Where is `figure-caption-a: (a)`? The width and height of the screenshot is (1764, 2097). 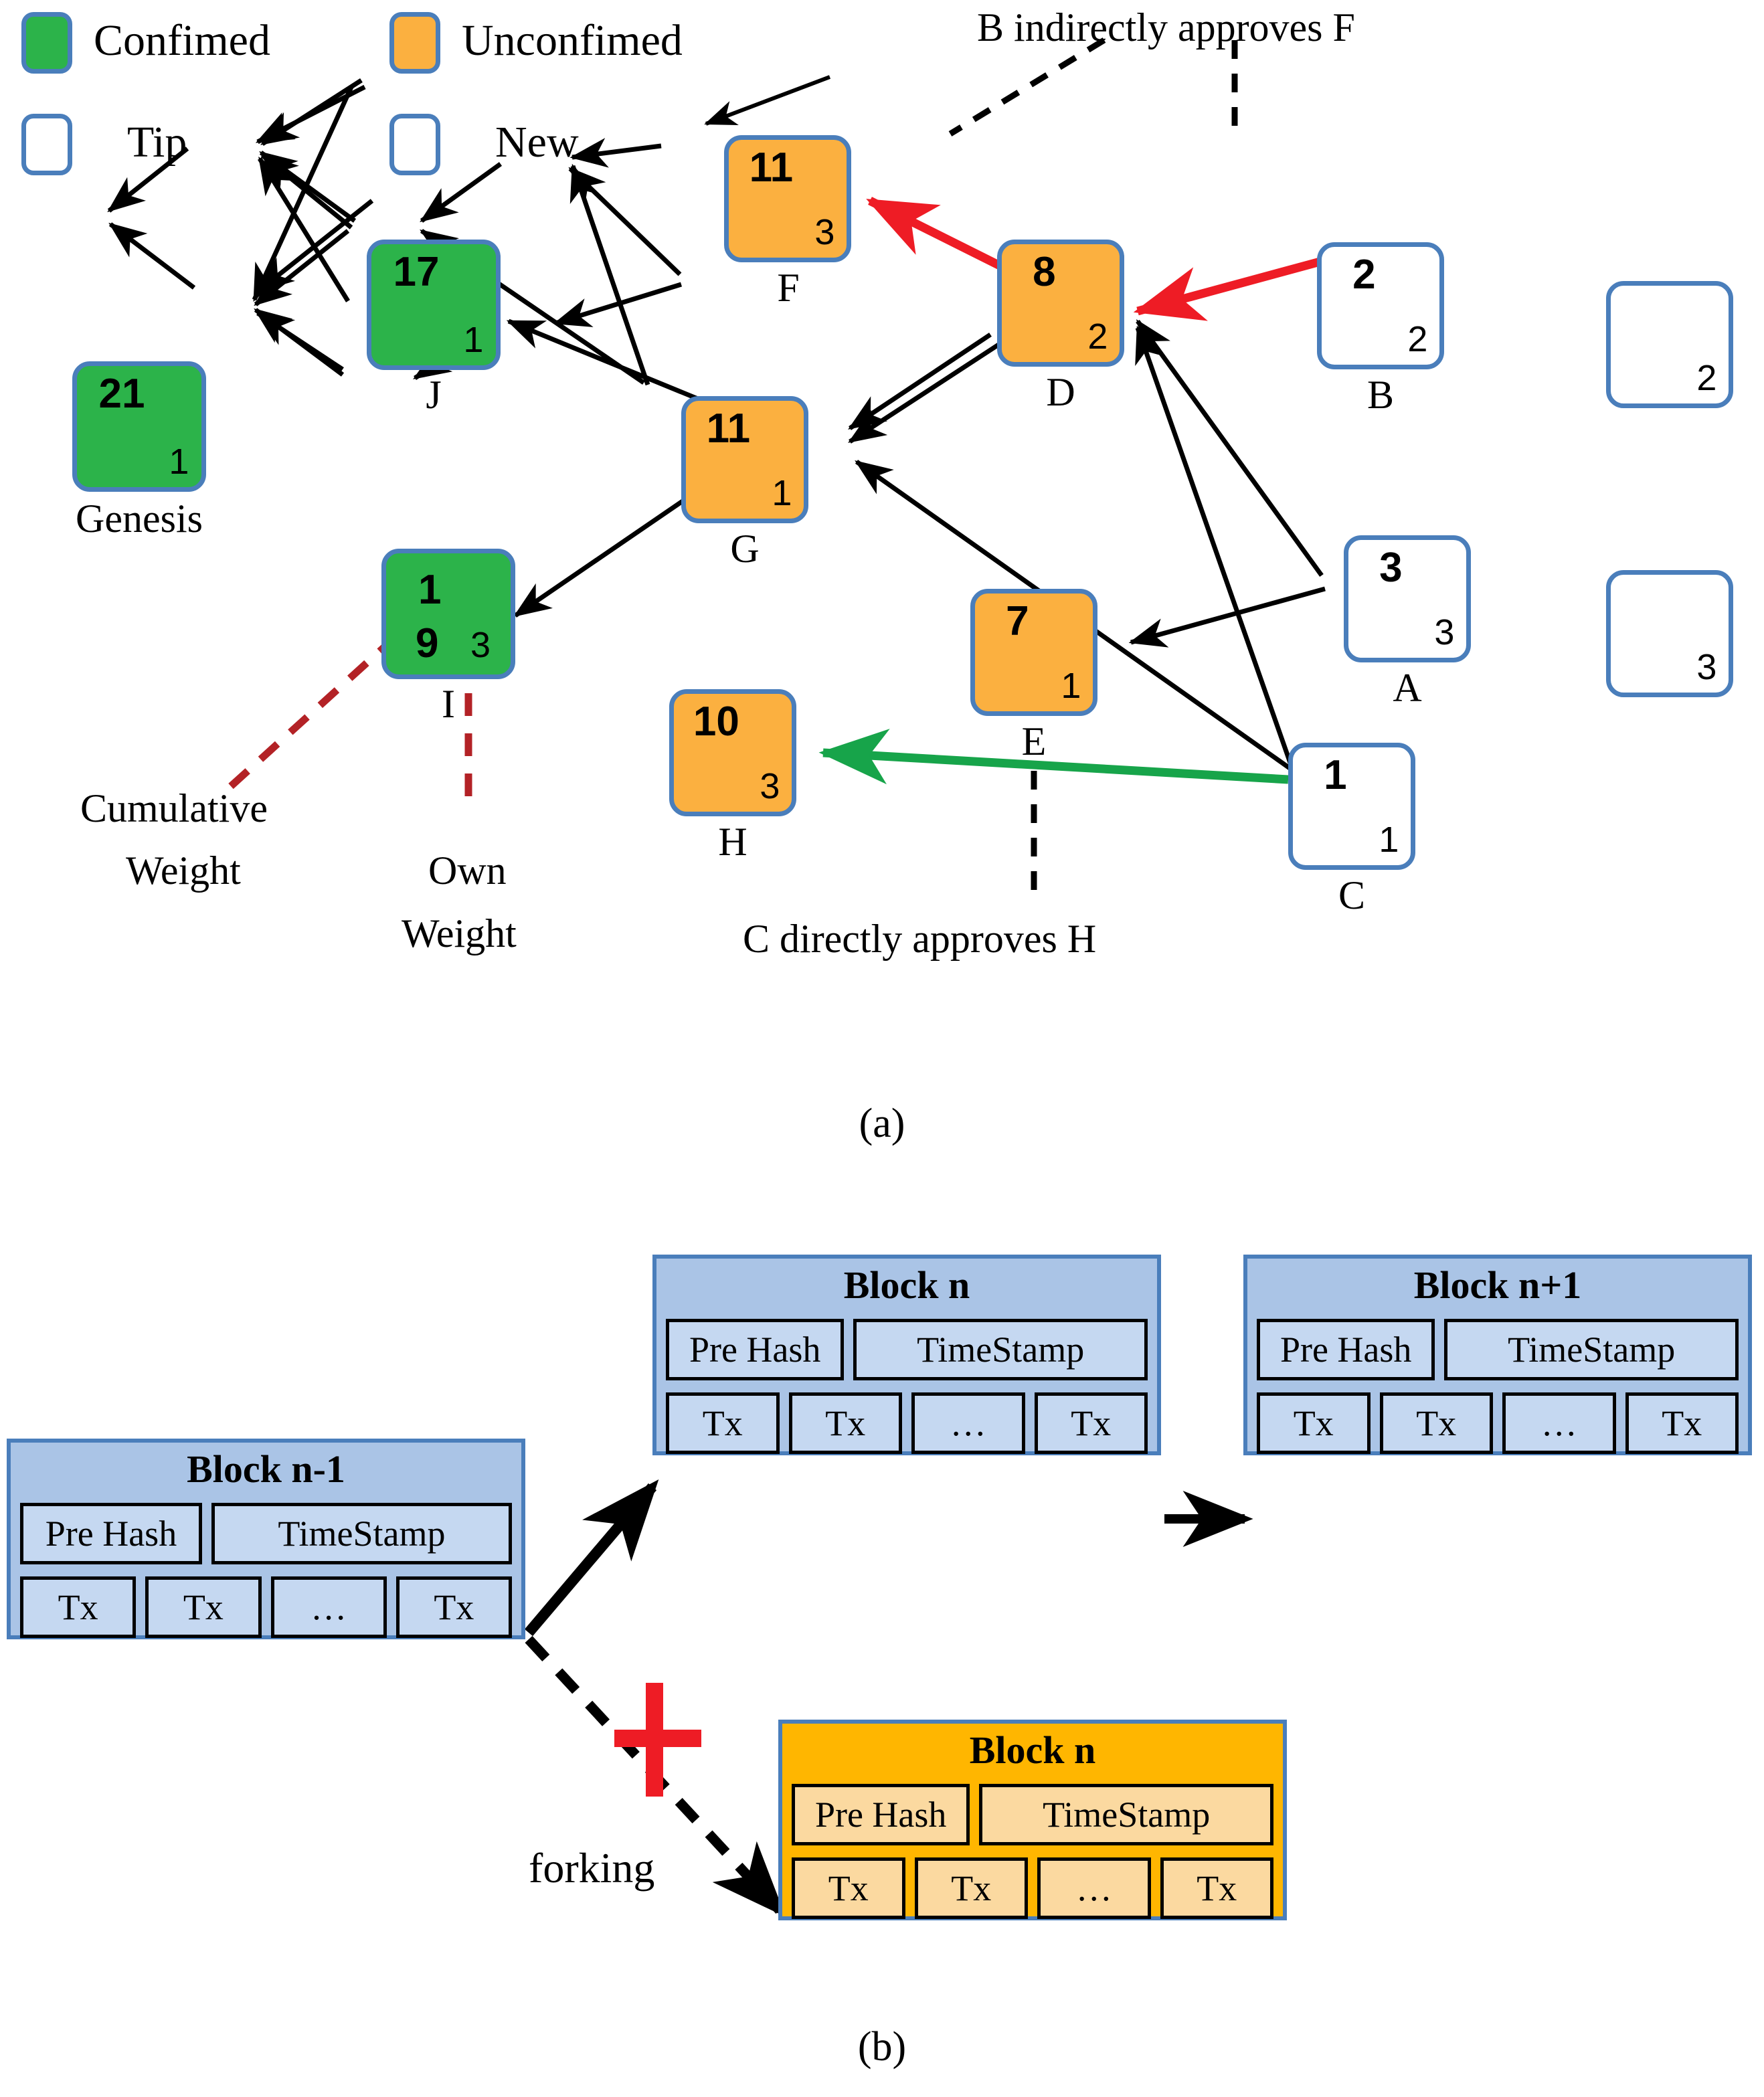 figure-caption-a: (a) is located at coordinates (882, 1123).